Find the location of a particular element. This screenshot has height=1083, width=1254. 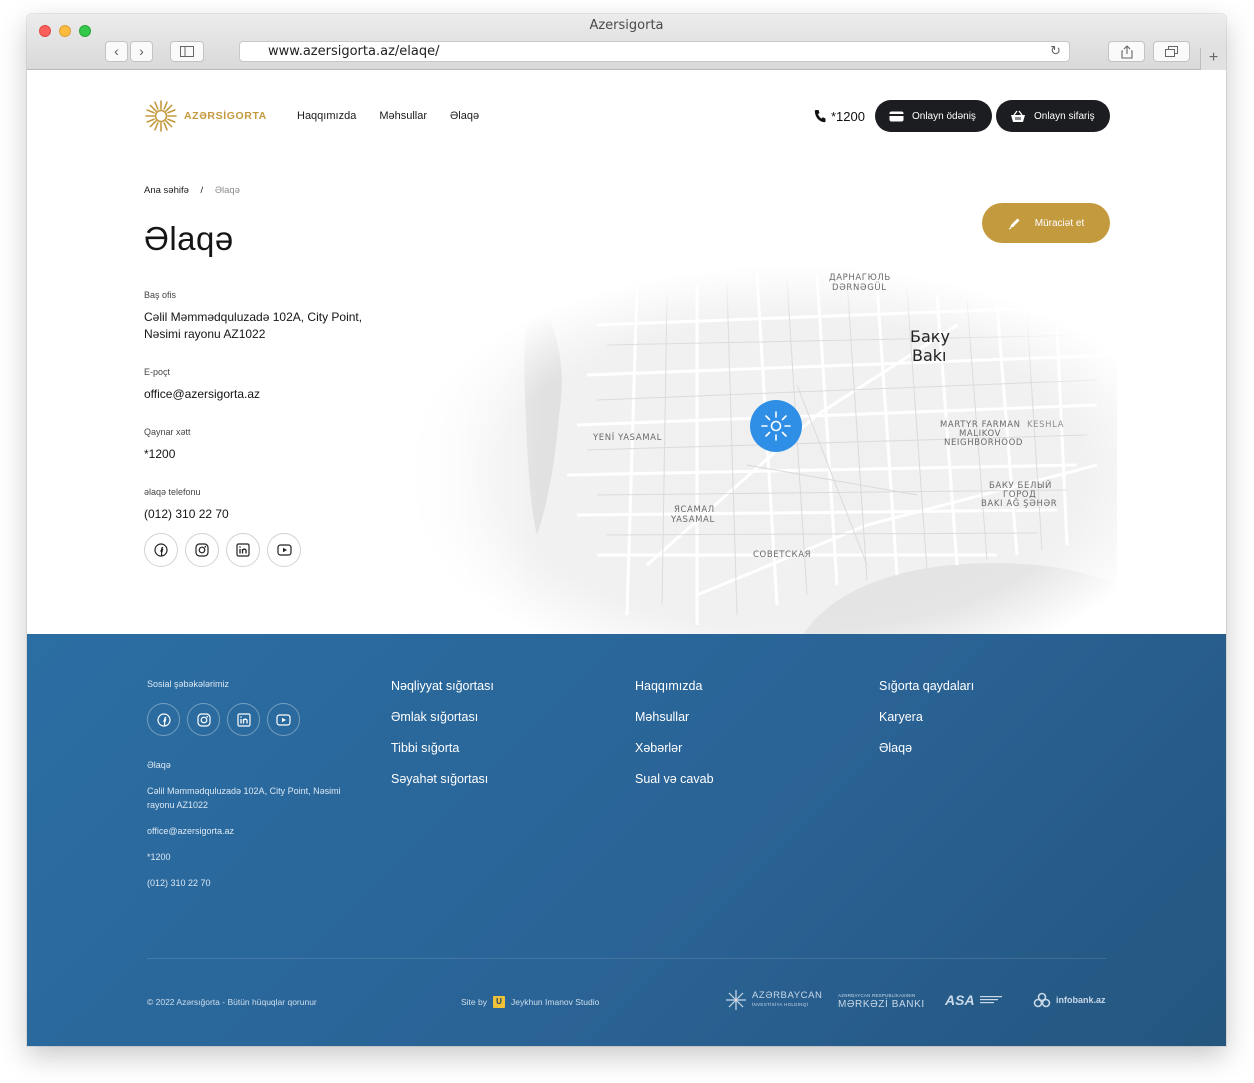

footer-link-news: Xəbərlər is located at coordinates (674, 748).